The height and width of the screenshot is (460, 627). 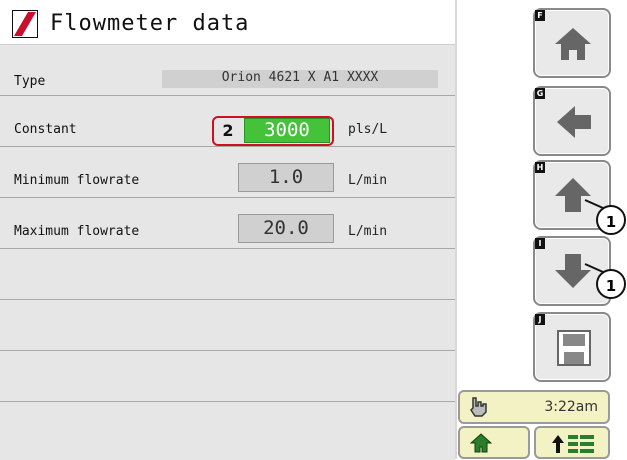 I want to click on min-flowrate-input: 1.0, so click(x=286, y=177).